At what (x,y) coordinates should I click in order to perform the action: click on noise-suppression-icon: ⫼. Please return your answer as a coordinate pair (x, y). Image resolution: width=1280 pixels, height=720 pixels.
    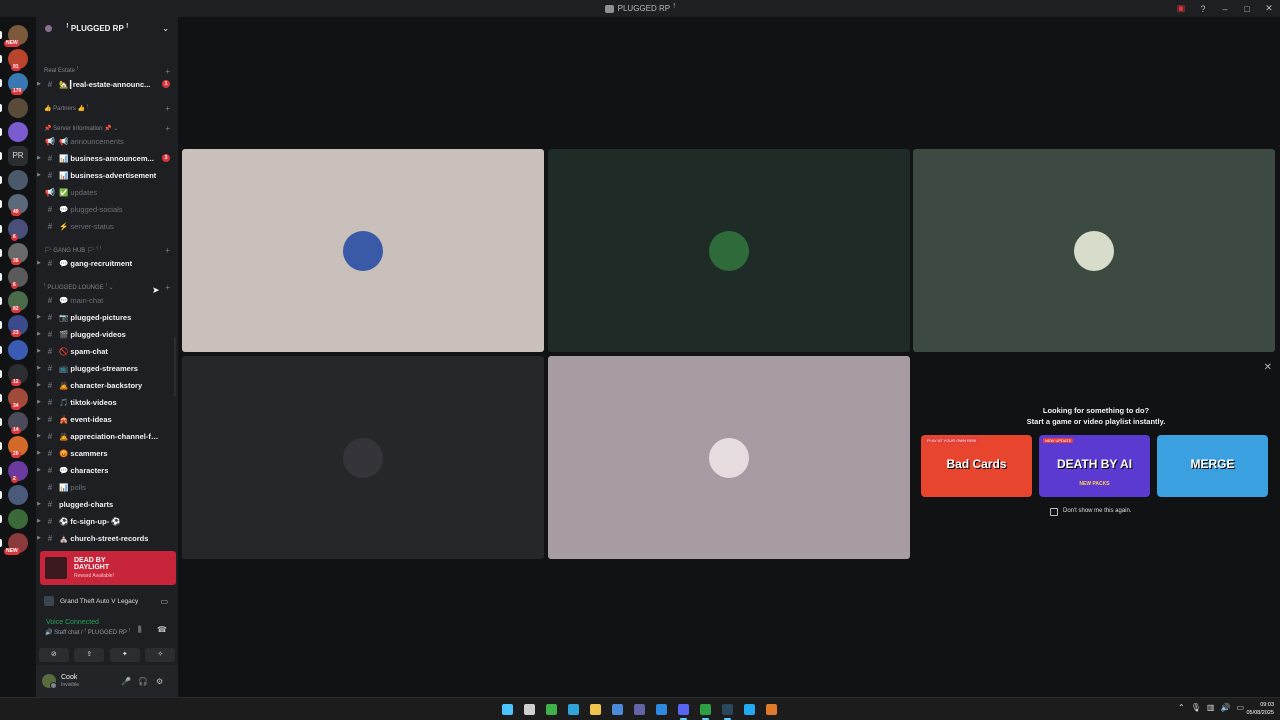
    Looking at the image, I should click on (140, 630).